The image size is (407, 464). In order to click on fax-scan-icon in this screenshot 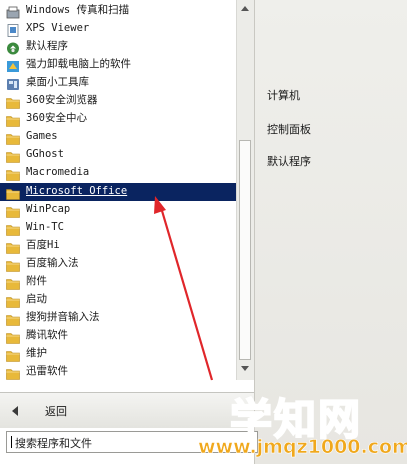, I will do `click(13, 11)`.